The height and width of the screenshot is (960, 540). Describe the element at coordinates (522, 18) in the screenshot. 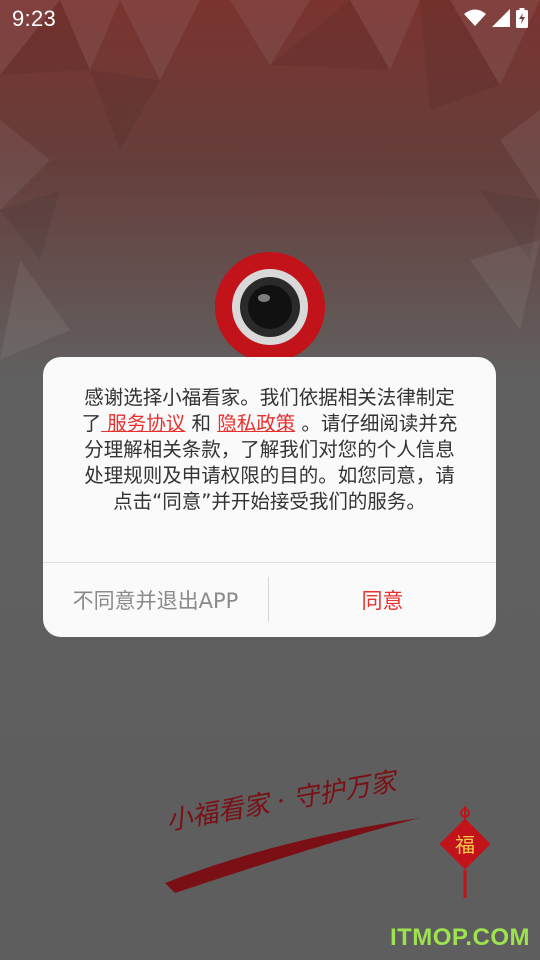

I see `battery-charging-icon` at that location.